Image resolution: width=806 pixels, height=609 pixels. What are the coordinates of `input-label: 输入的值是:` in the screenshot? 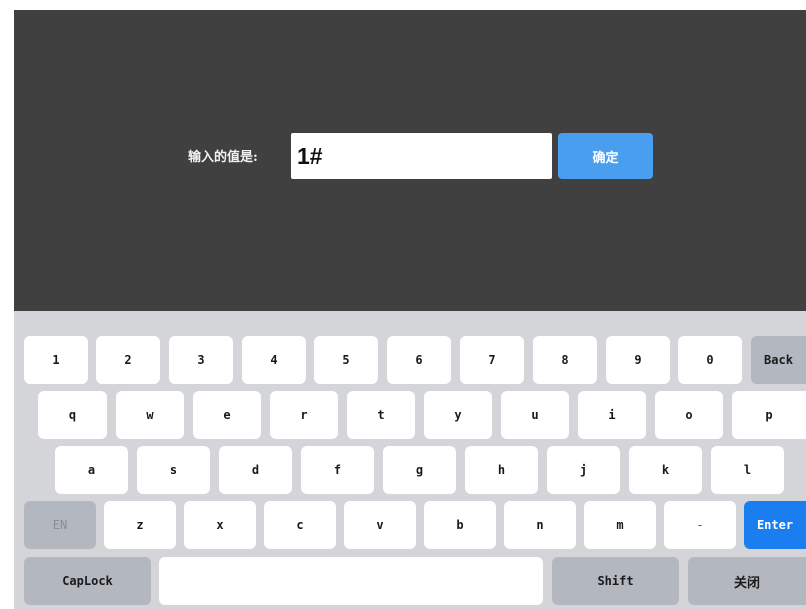 It's located at (223, 157).